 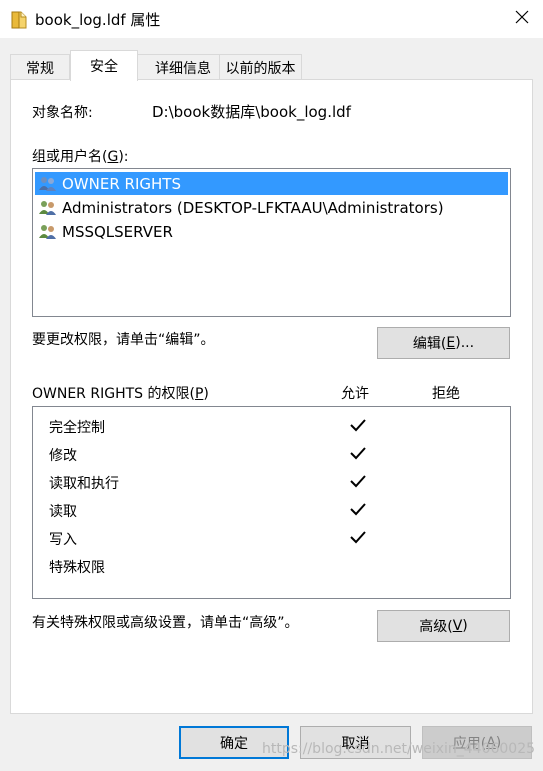 I want to click on permission-row: 写入, so click(x=274, y=538).